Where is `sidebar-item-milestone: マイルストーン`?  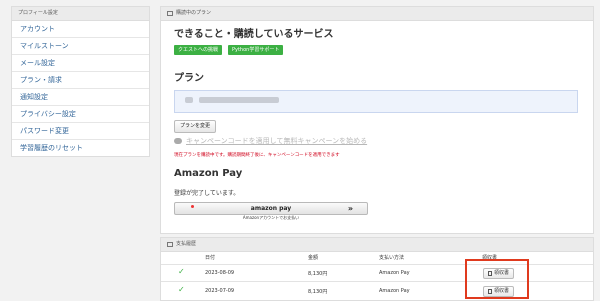 sidebar-item-milestone: マイルストーン is located at coordinates (80, 46).